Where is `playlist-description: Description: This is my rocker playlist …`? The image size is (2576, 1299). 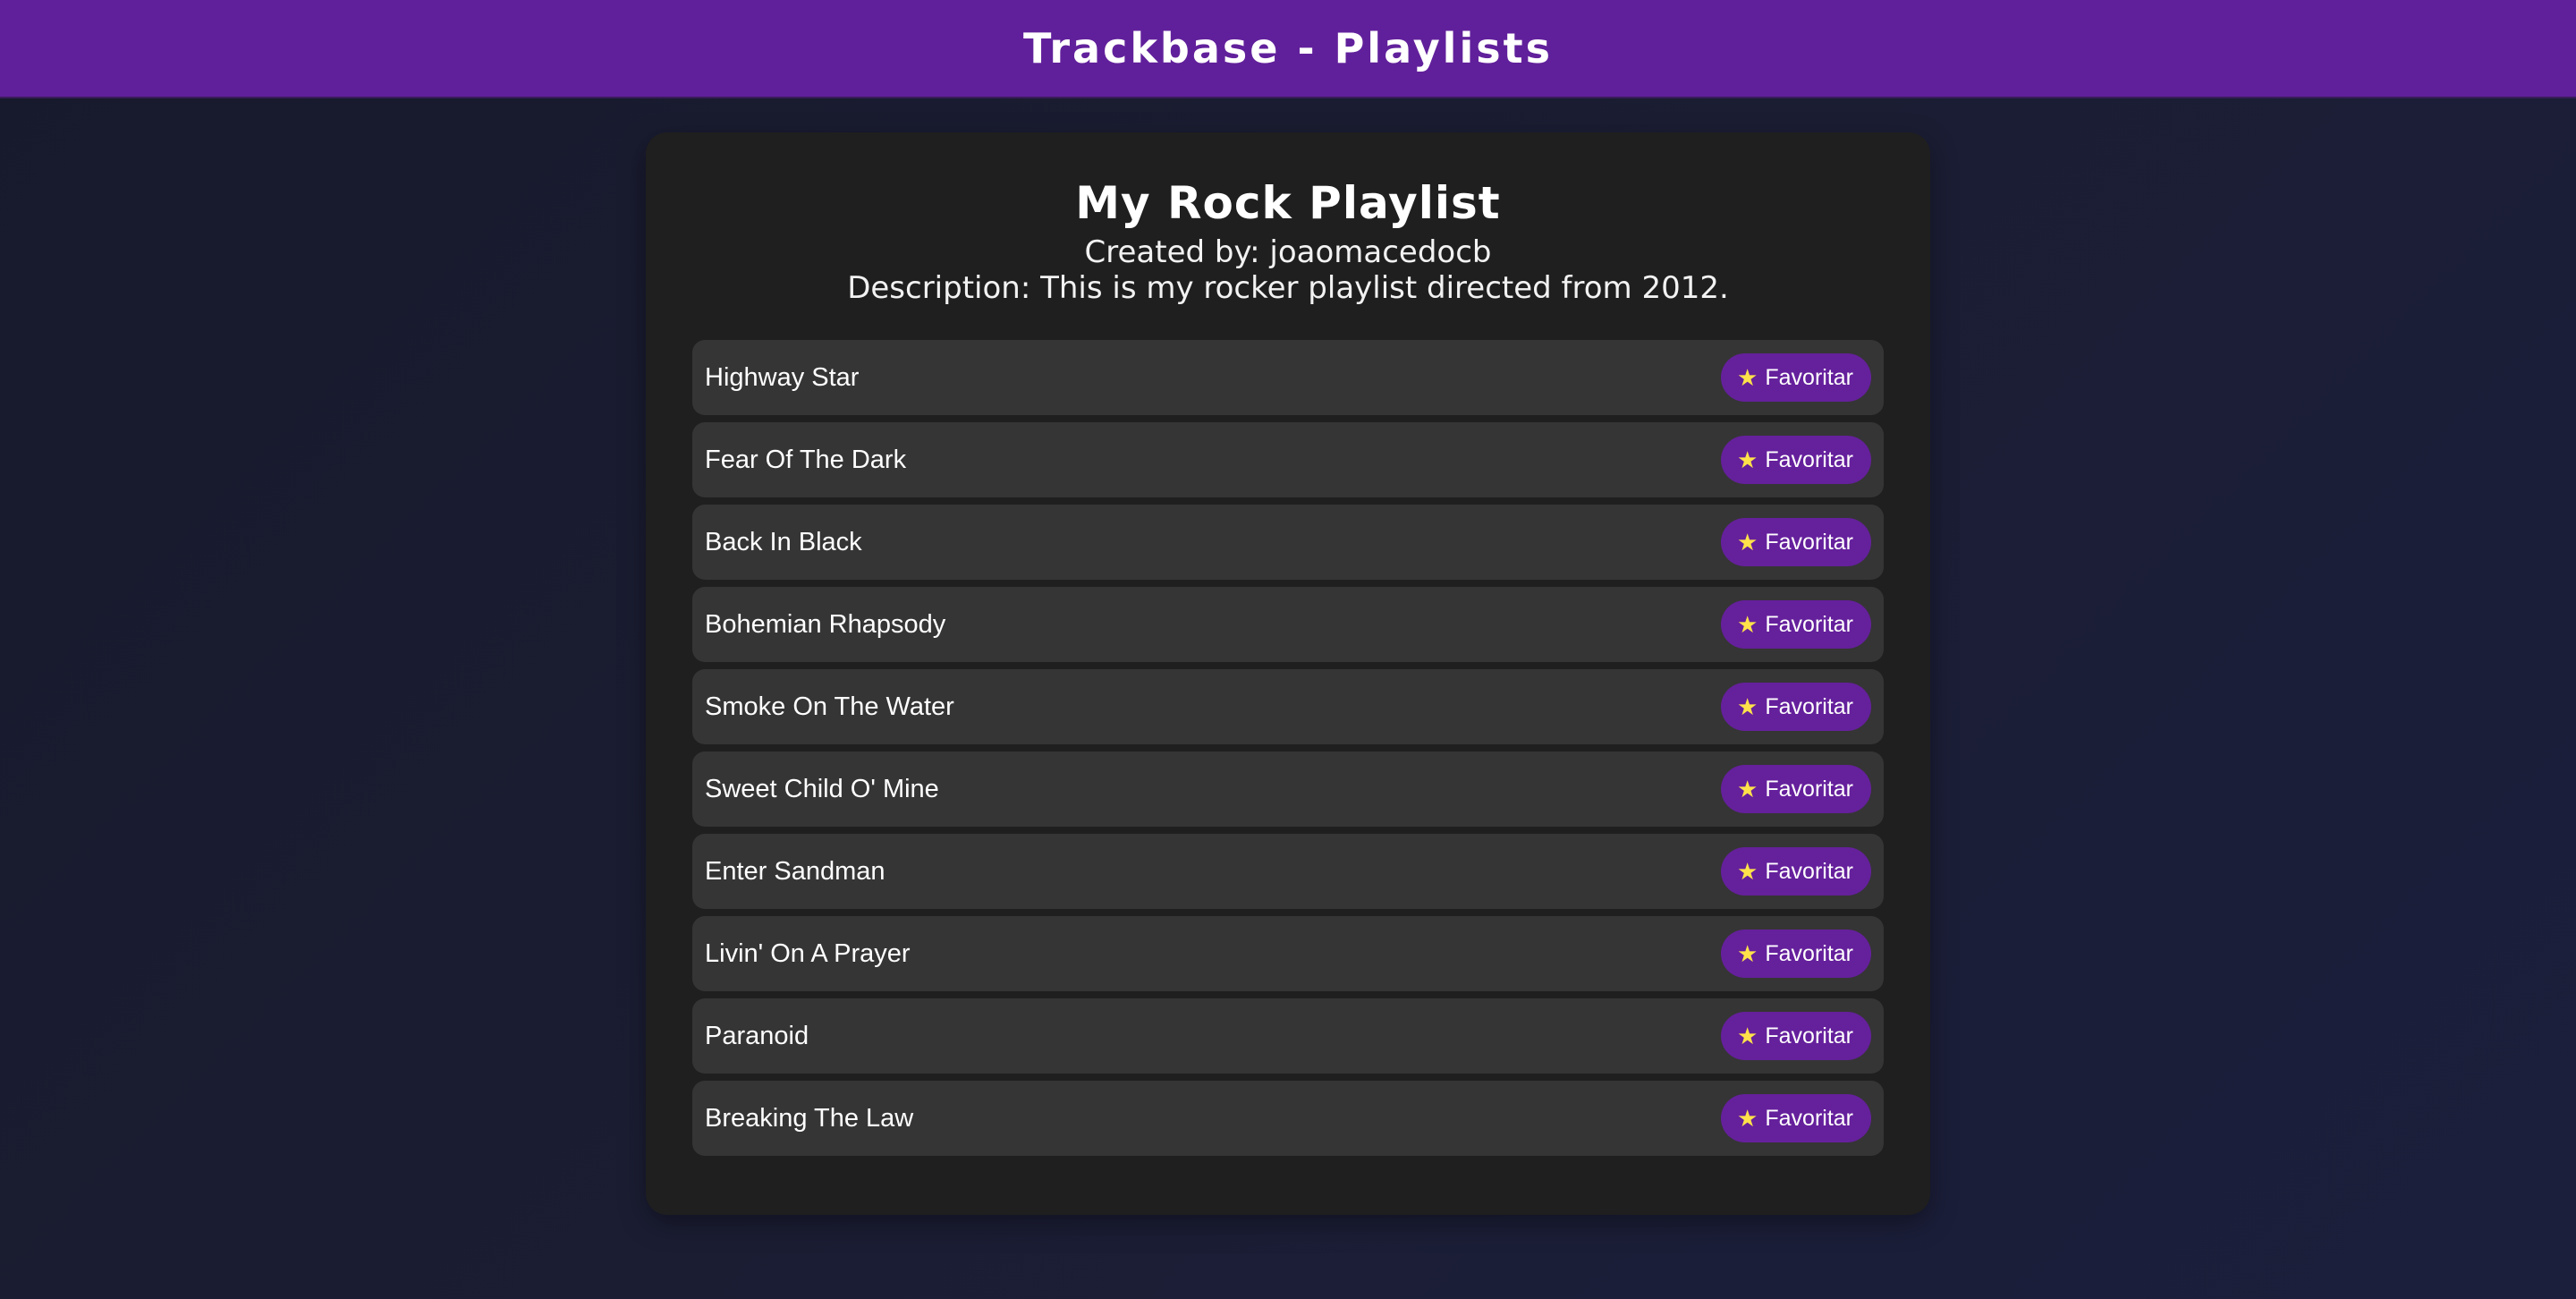 playlist-description: Description: This is my rocker playlist … is located at coordinates (1288, 288).